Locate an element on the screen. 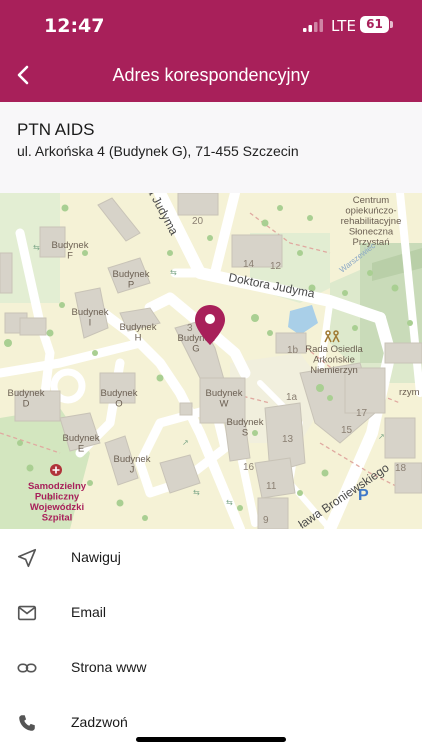 The width and height of the screenshot is (422, 750). navigate-label: Nawiguj is located at coordinates (96, 557).